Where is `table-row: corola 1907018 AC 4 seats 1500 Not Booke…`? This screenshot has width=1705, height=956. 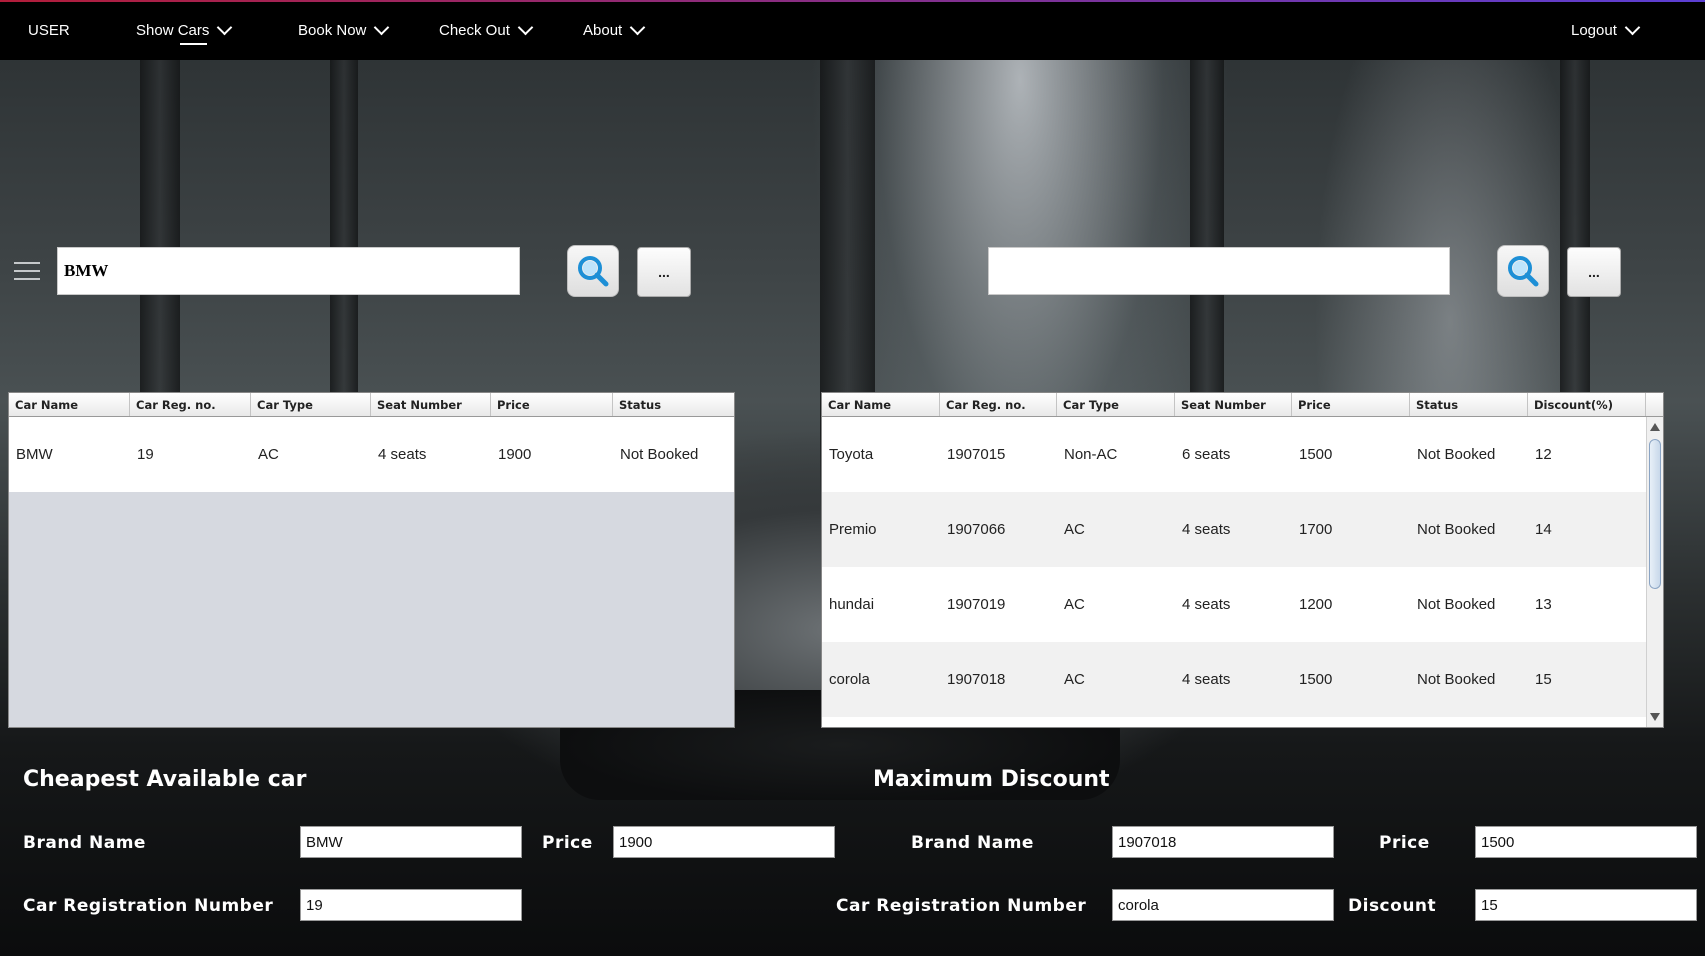
table-row: corola 1907018 AC 4 seats 1500 Not Booke… is located at coordinates (1242, 679).